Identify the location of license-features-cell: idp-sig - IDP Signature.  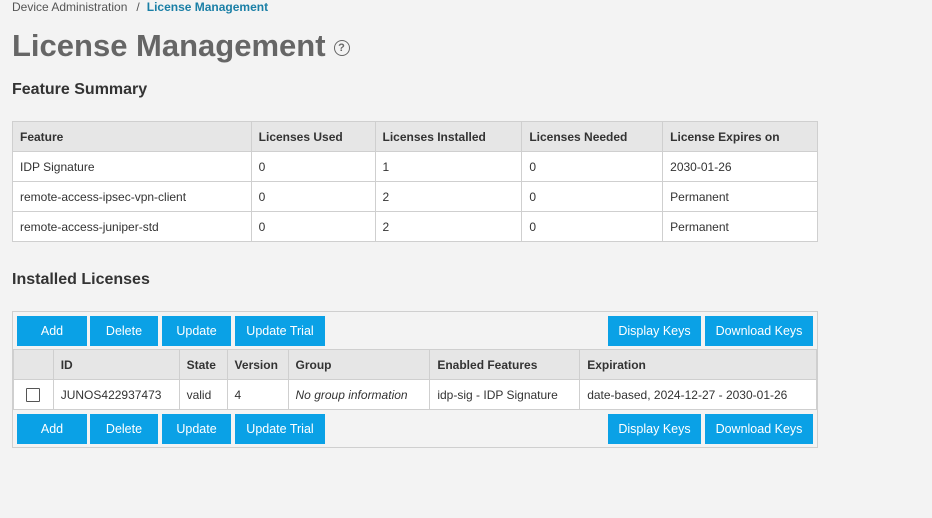
(505, 394).